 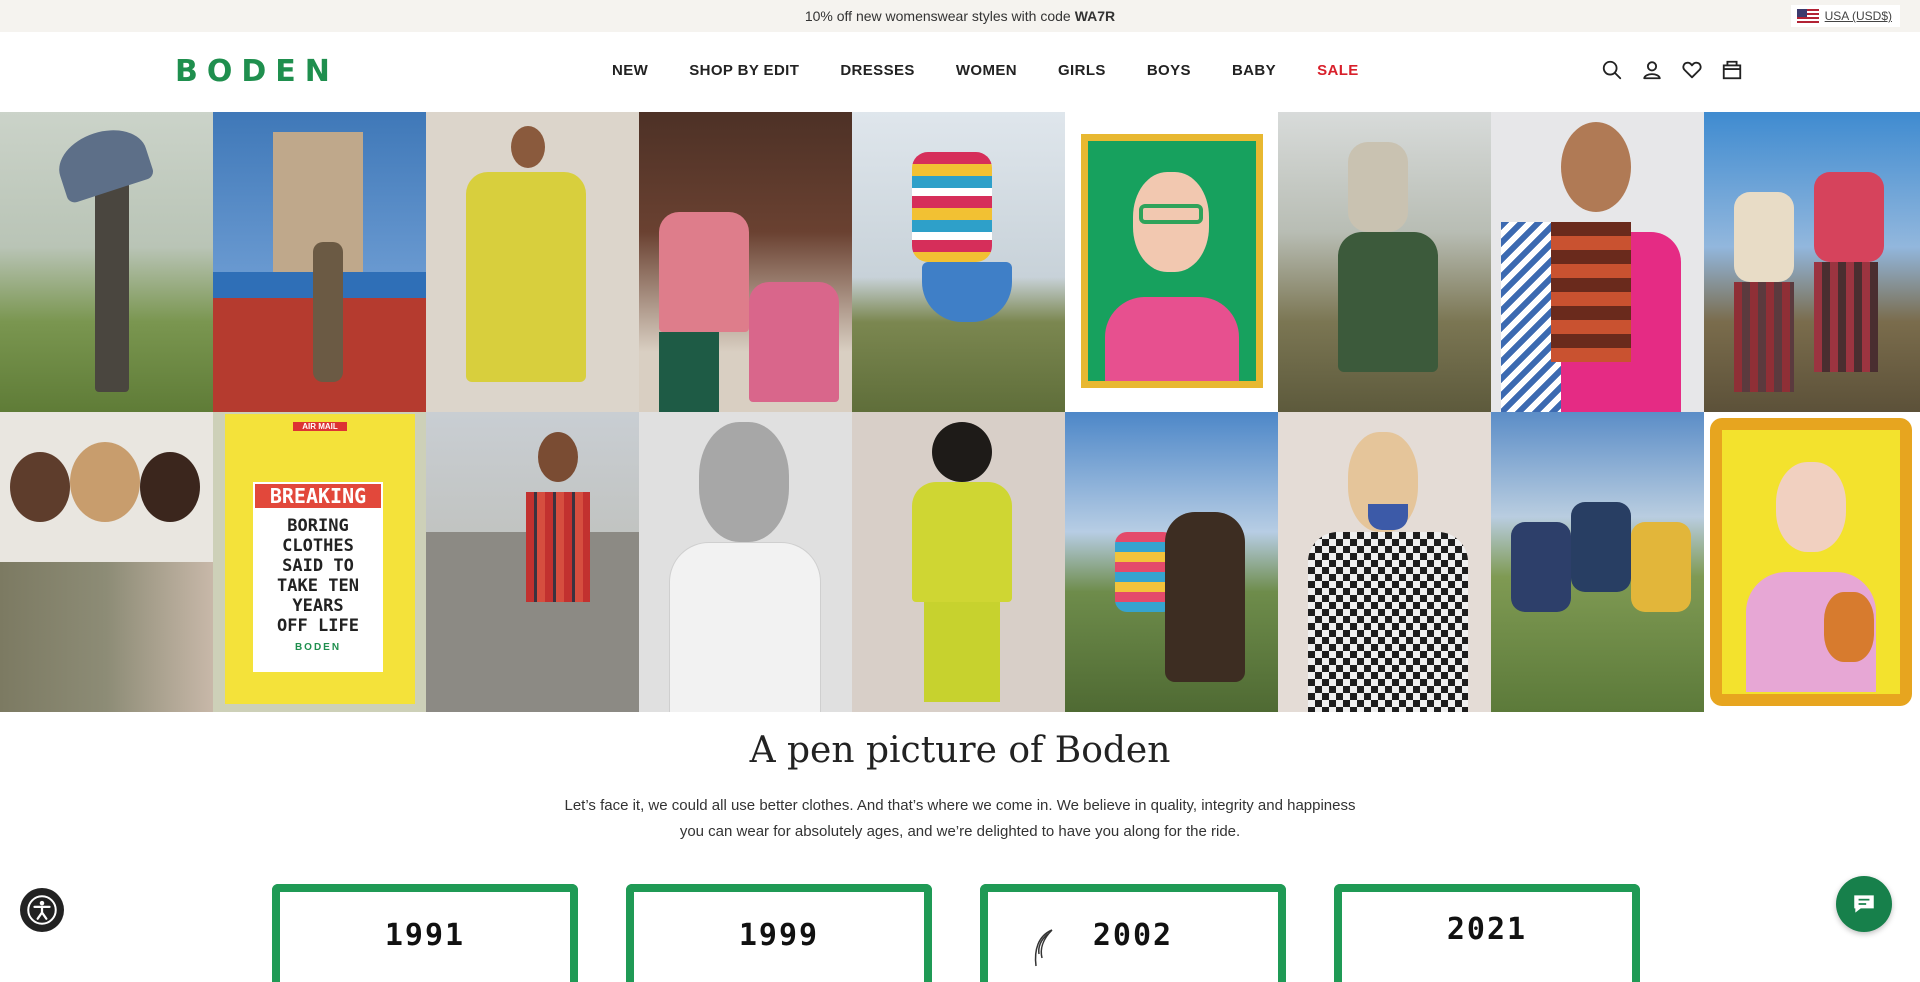 I want to click on search-icon, so click(x=1612, y=70).